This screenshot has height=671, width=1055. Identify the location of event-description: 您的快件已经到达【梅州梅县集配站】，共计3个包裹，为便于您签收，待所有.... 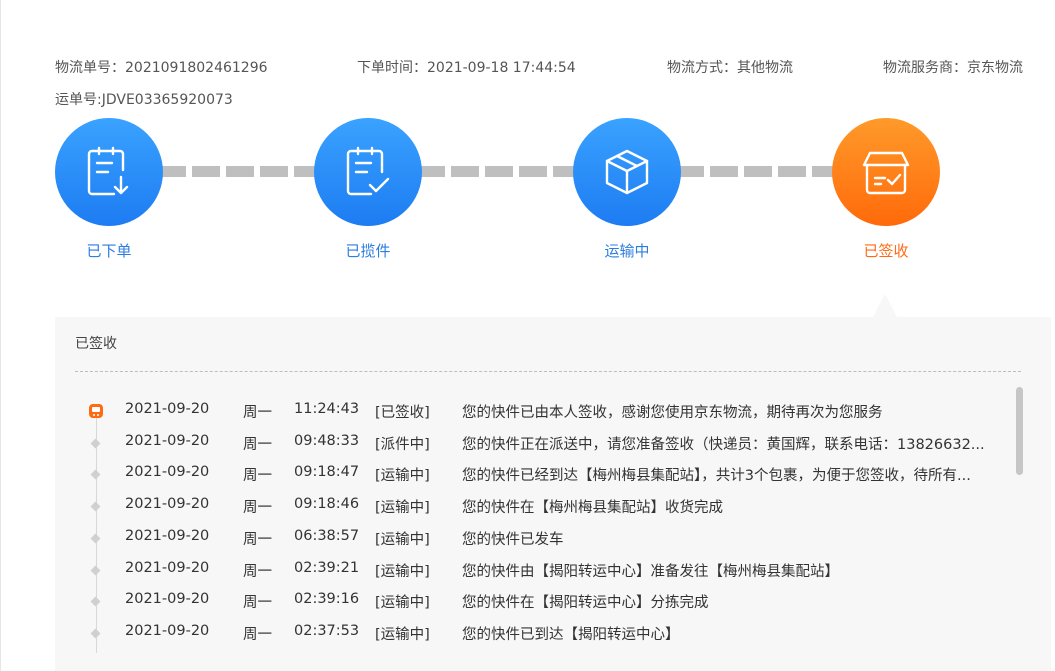
(716, 476).